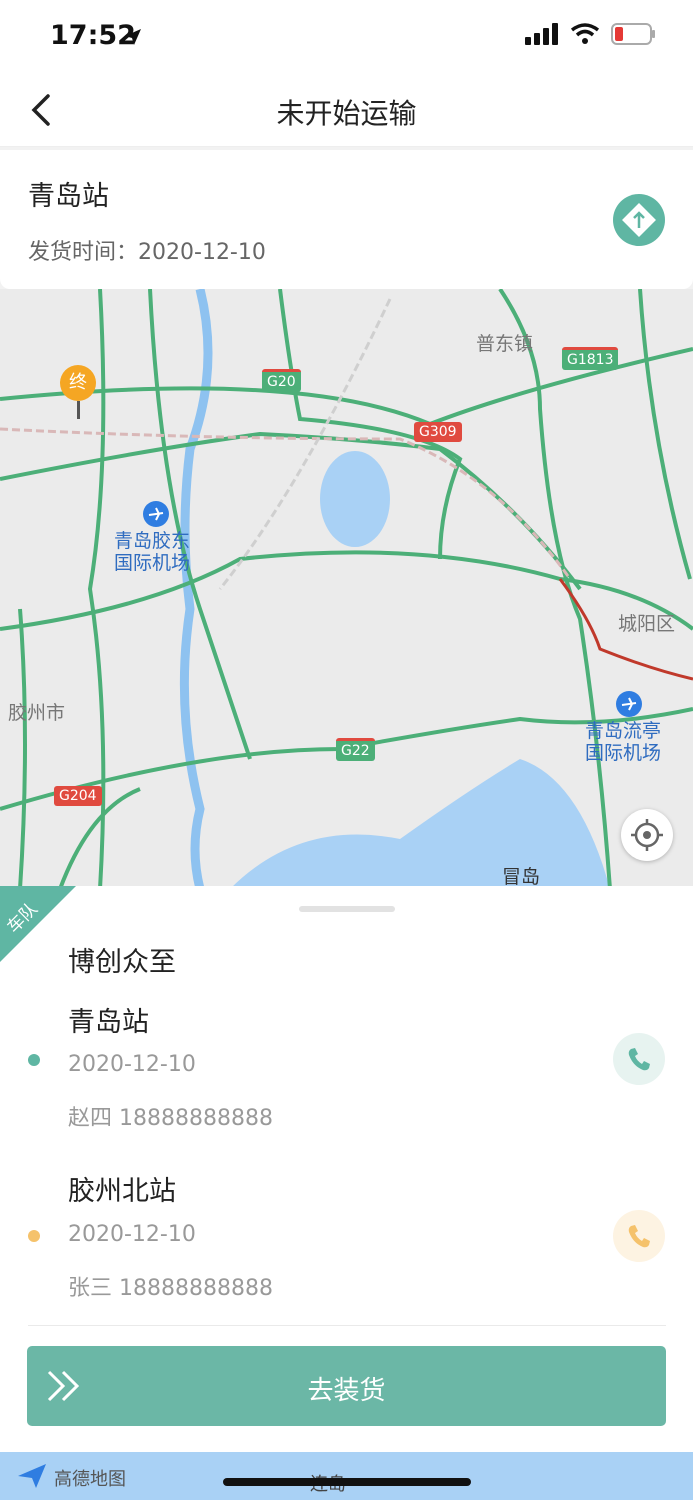 Image resolution: width=693 pixels, height=1500 pixels. What do you see at coordinates (346, 1391) in the screenshot?
I see `go-load-label: 去装货` at bounding box center [346, 1391].